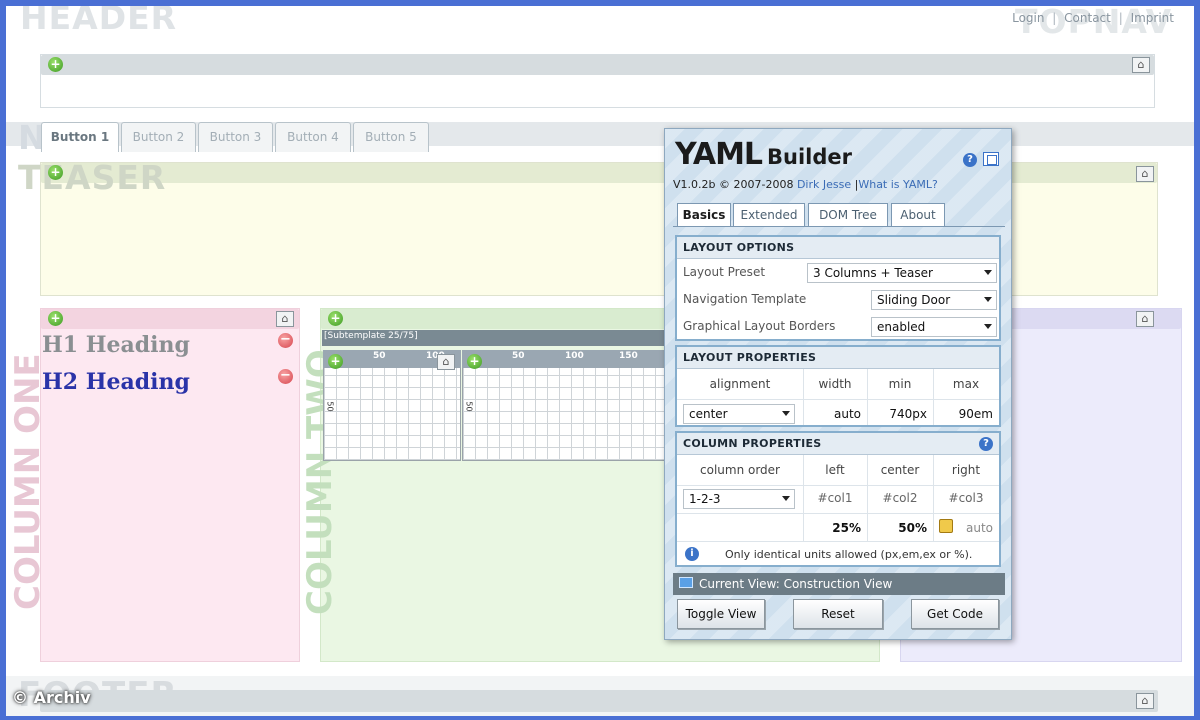 This screenshot has height=720, width=1200. Describe the element at coordinates (721, 614) in the screenshot. I see `toggle-view-button: Toggle View` at that location.